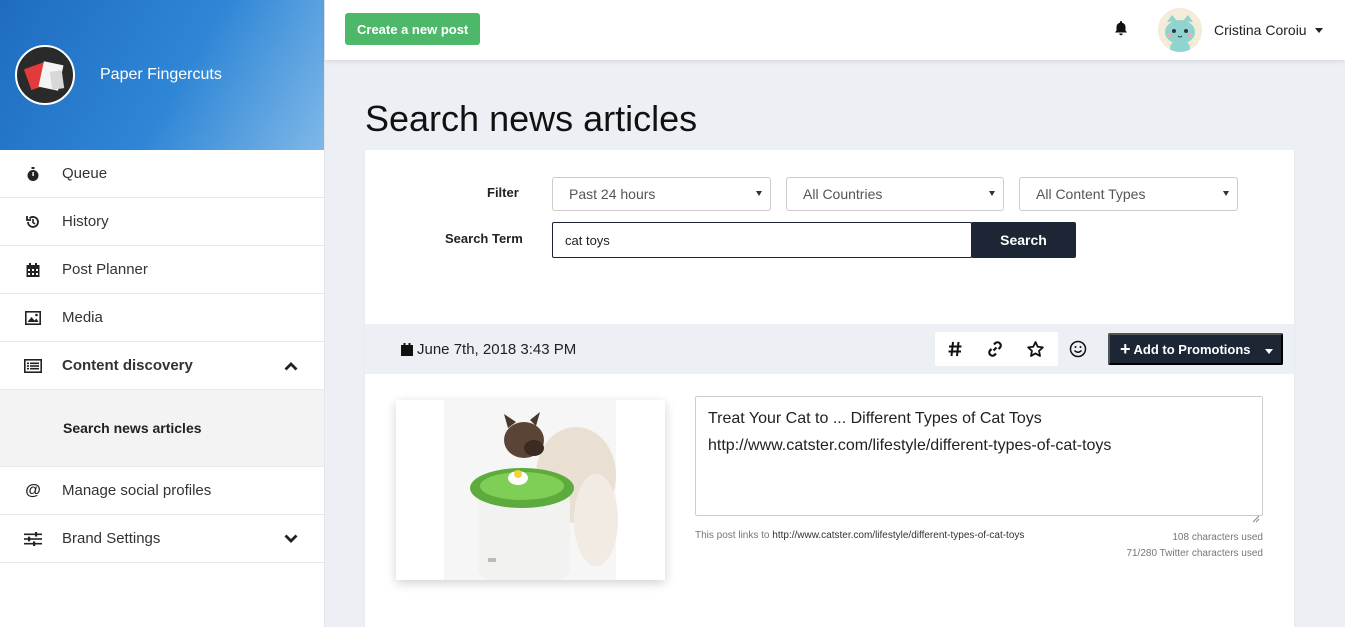  I want to click on hashtag-icon, so click(955, 349).